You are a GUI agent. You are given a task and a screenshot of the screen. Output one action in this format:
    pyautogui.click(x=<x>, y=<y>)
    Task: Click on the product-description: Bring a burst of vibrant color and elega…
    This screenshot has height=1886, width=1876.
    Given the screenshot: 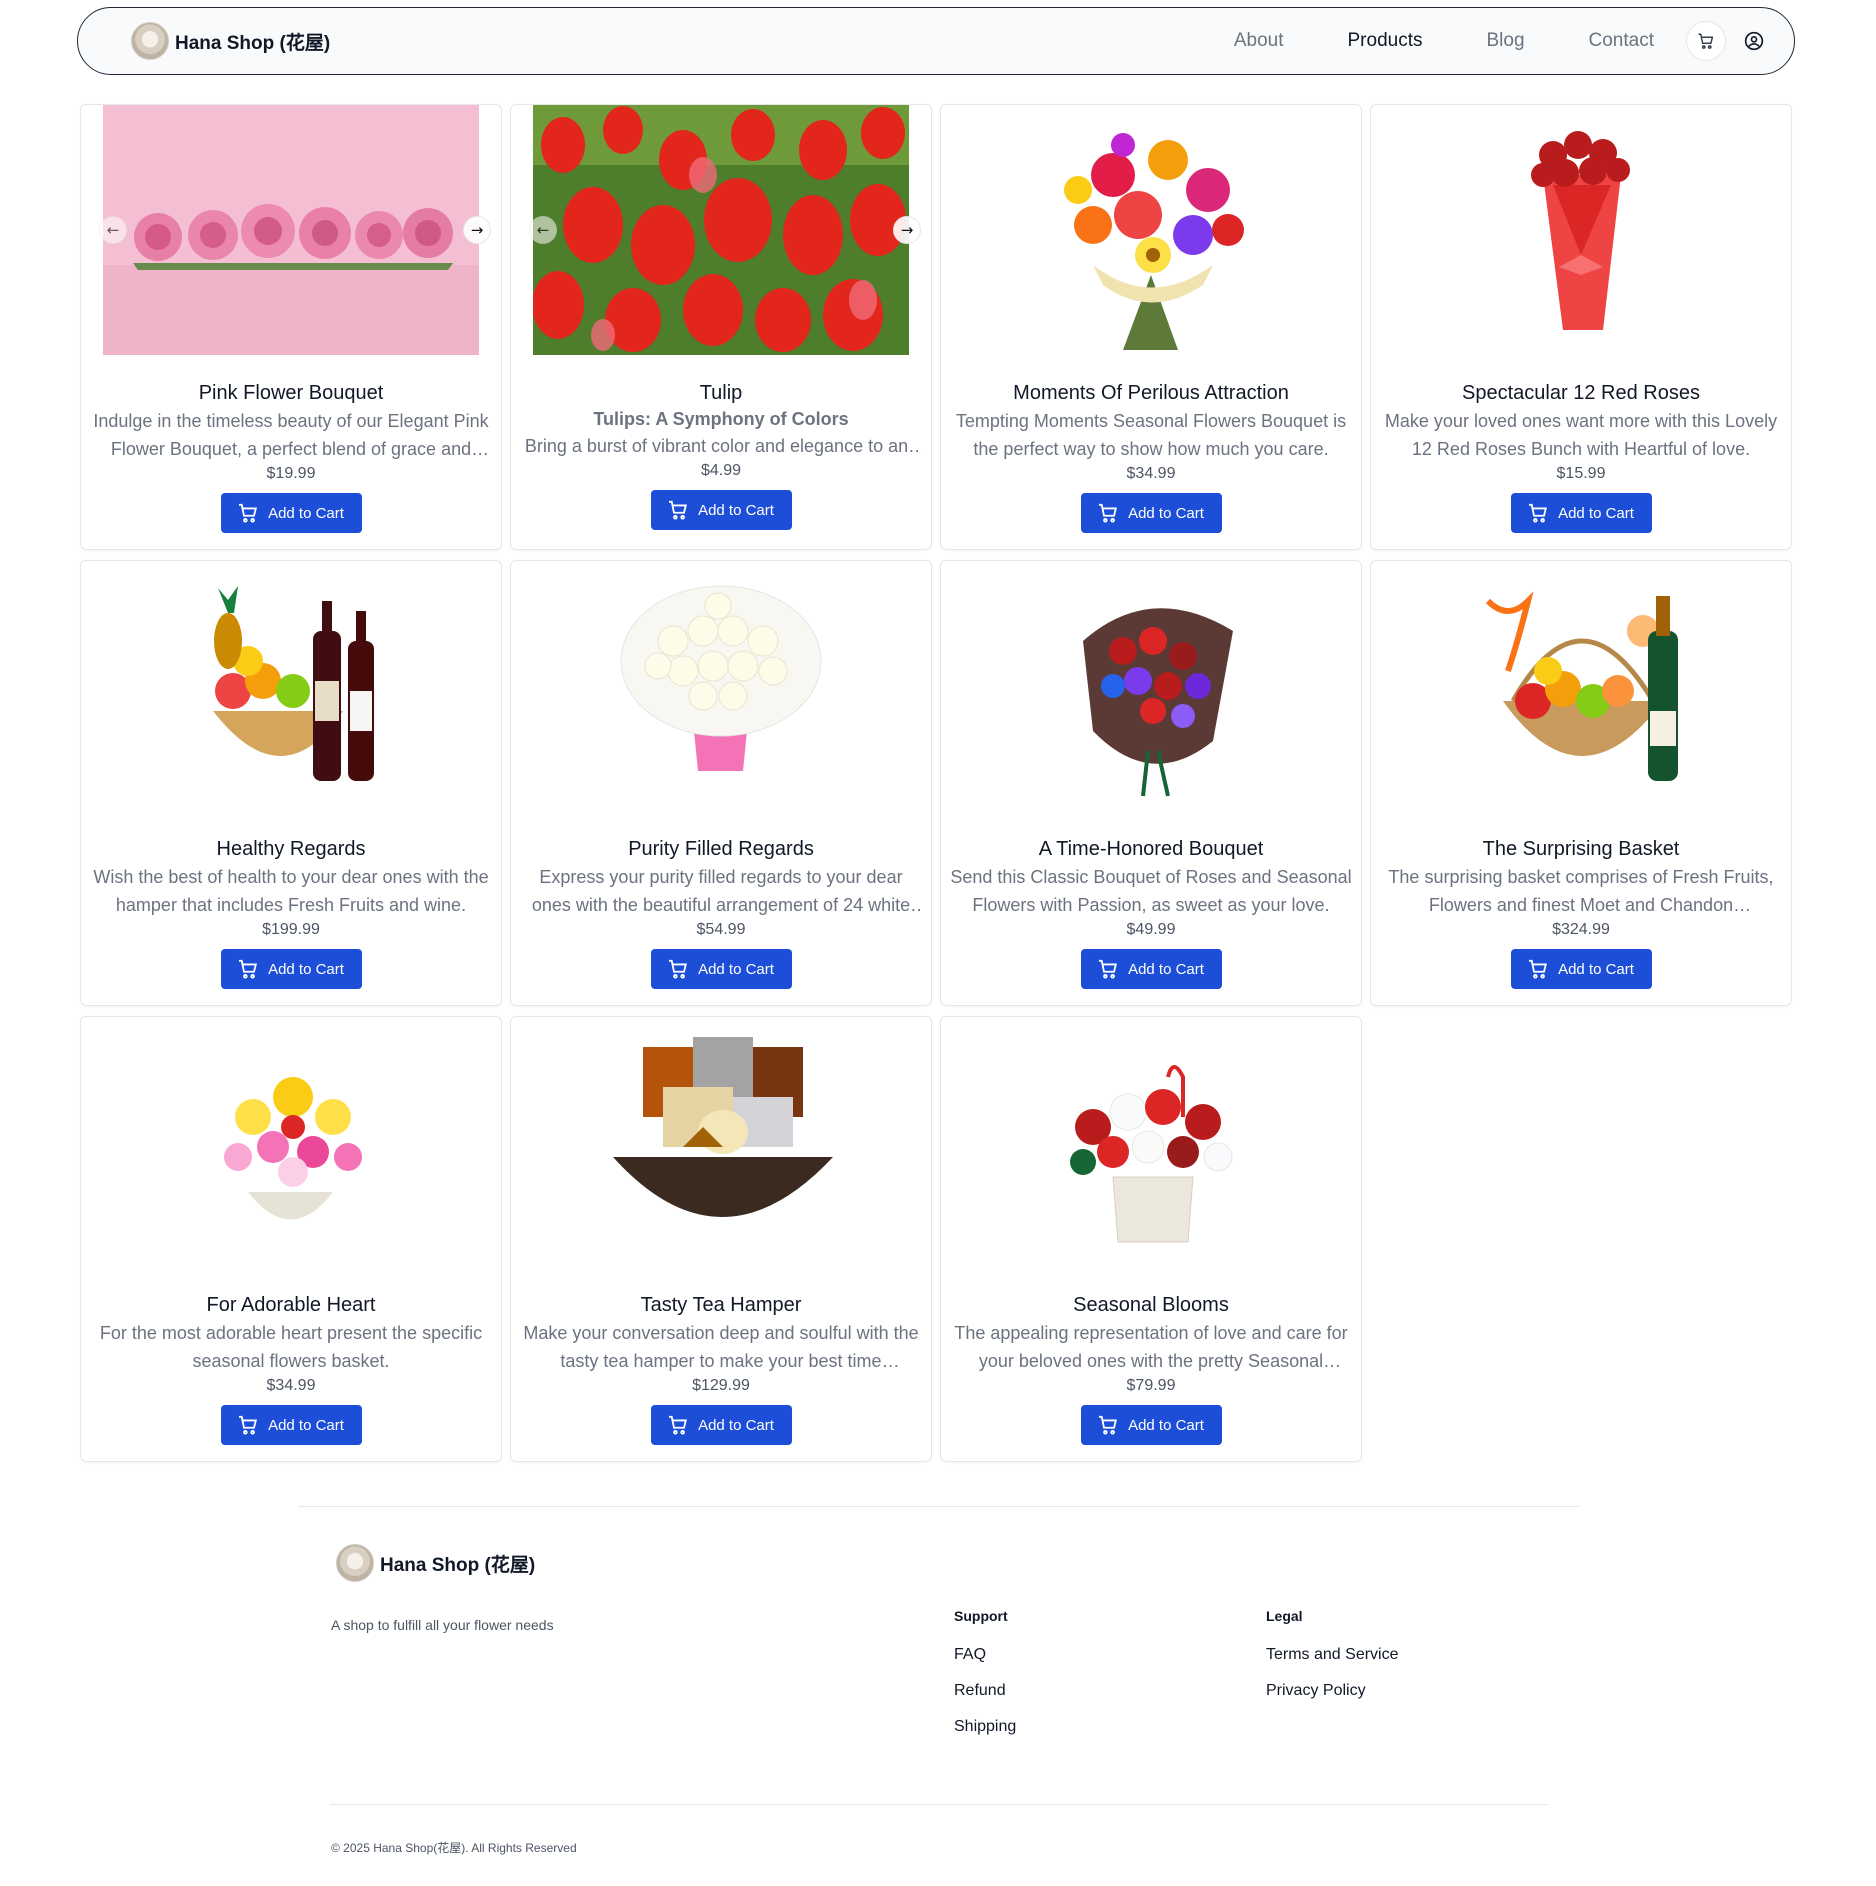 What is the action you would take?
    pyautogui.click(x=721, y=446)
    